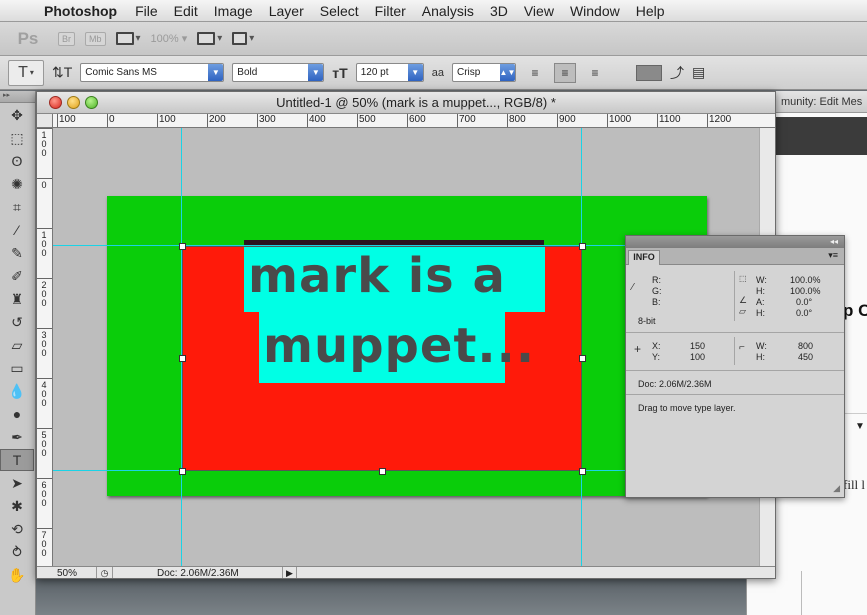 Image resolution: width=867 pixels, height=615 pixels. What do you see at coordinates (45, 121) in the screenshot?
I see `ruler-origin` at bounding box center [45, 121].